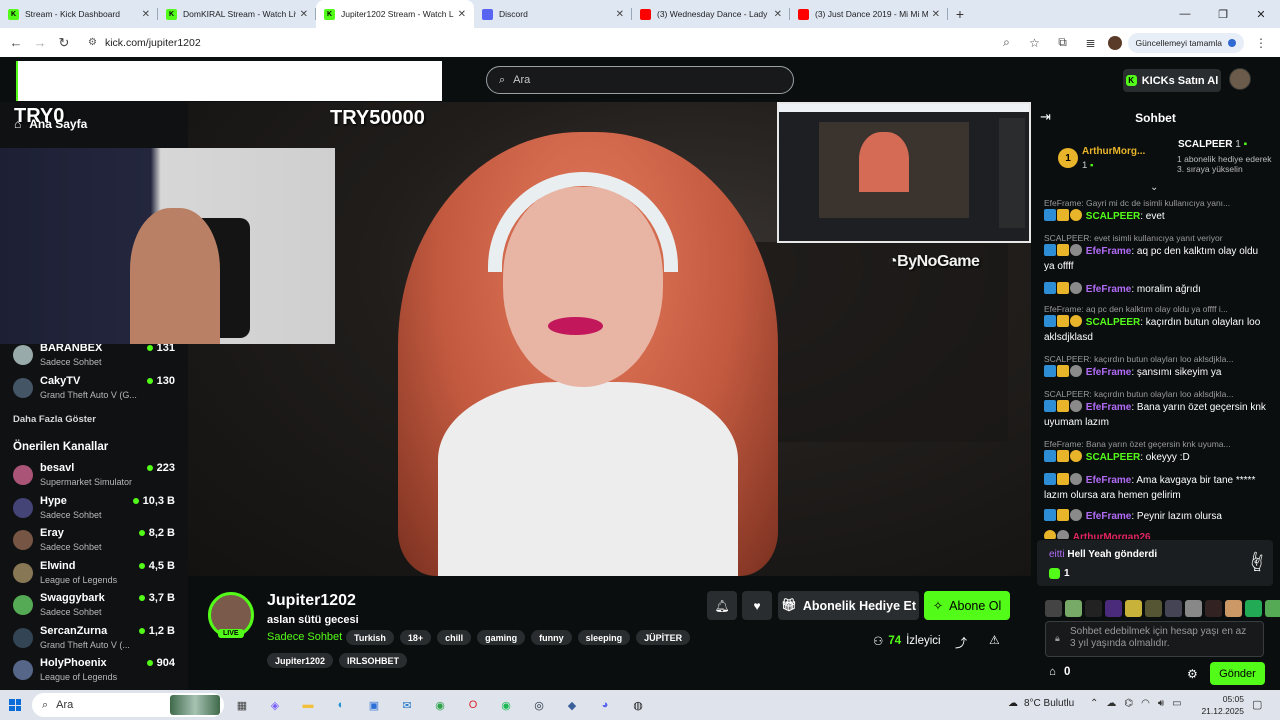 The image size is (1280, 720). What do you see at coordinates (94, 607) in the screenshot?
I see `sidebar-channel: Swaggybark Sadece Sohbet 3,7 B` at bounding box center [94, 607].